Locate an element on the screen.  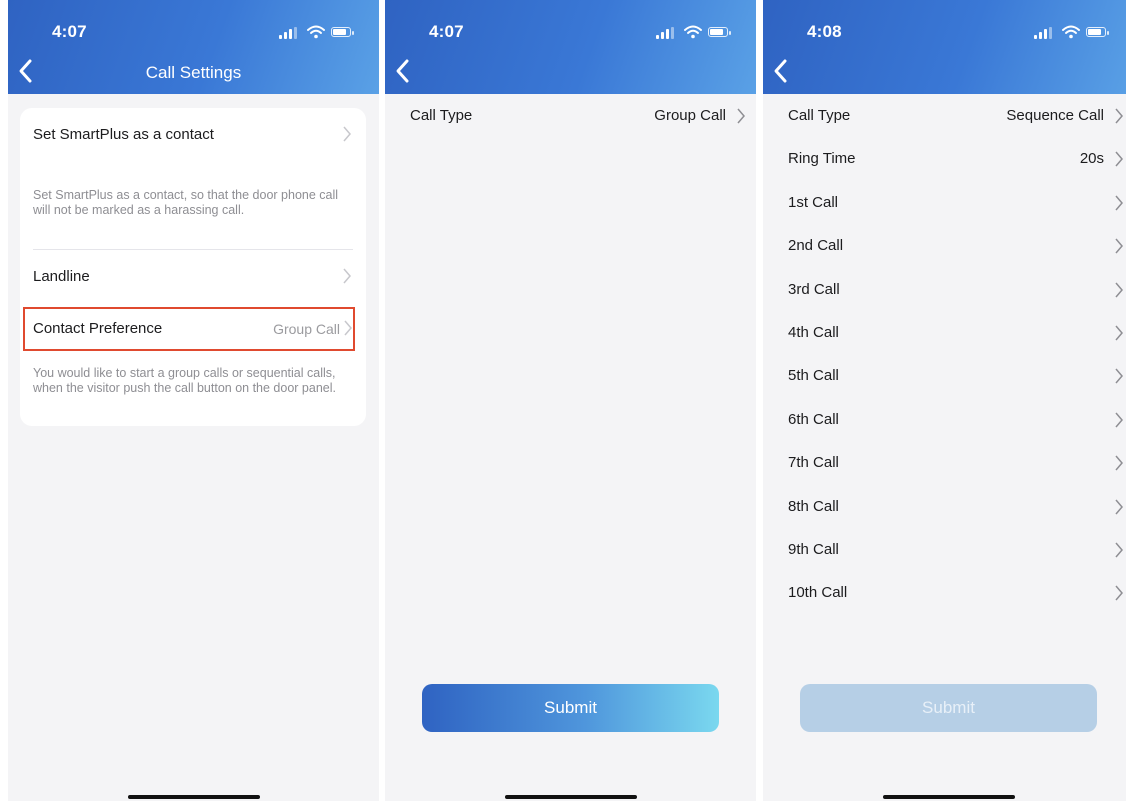
call-row: 5th Call is located at coordinates (944, 375).